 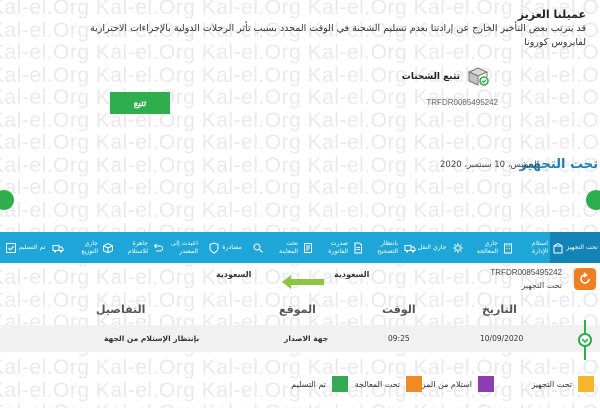 What do you see at coordinates (551, 14) in the screenshot?
I see `greeting-title: عميلنا العزيز` at bounding box center [551, 14].